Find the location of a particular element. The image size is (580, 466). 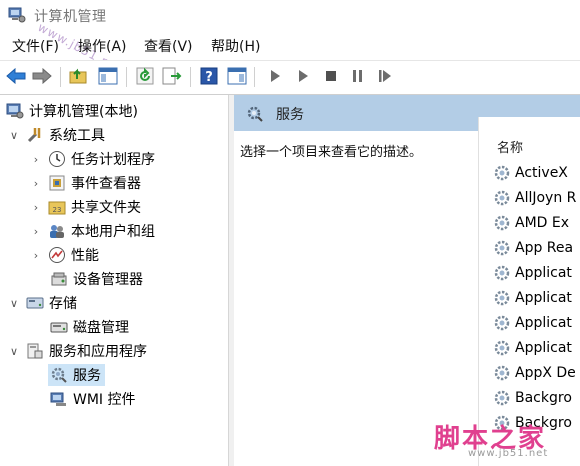

tree-item-shared-folders: › 23 共享文件夹 is located at coordinates (144, 207).